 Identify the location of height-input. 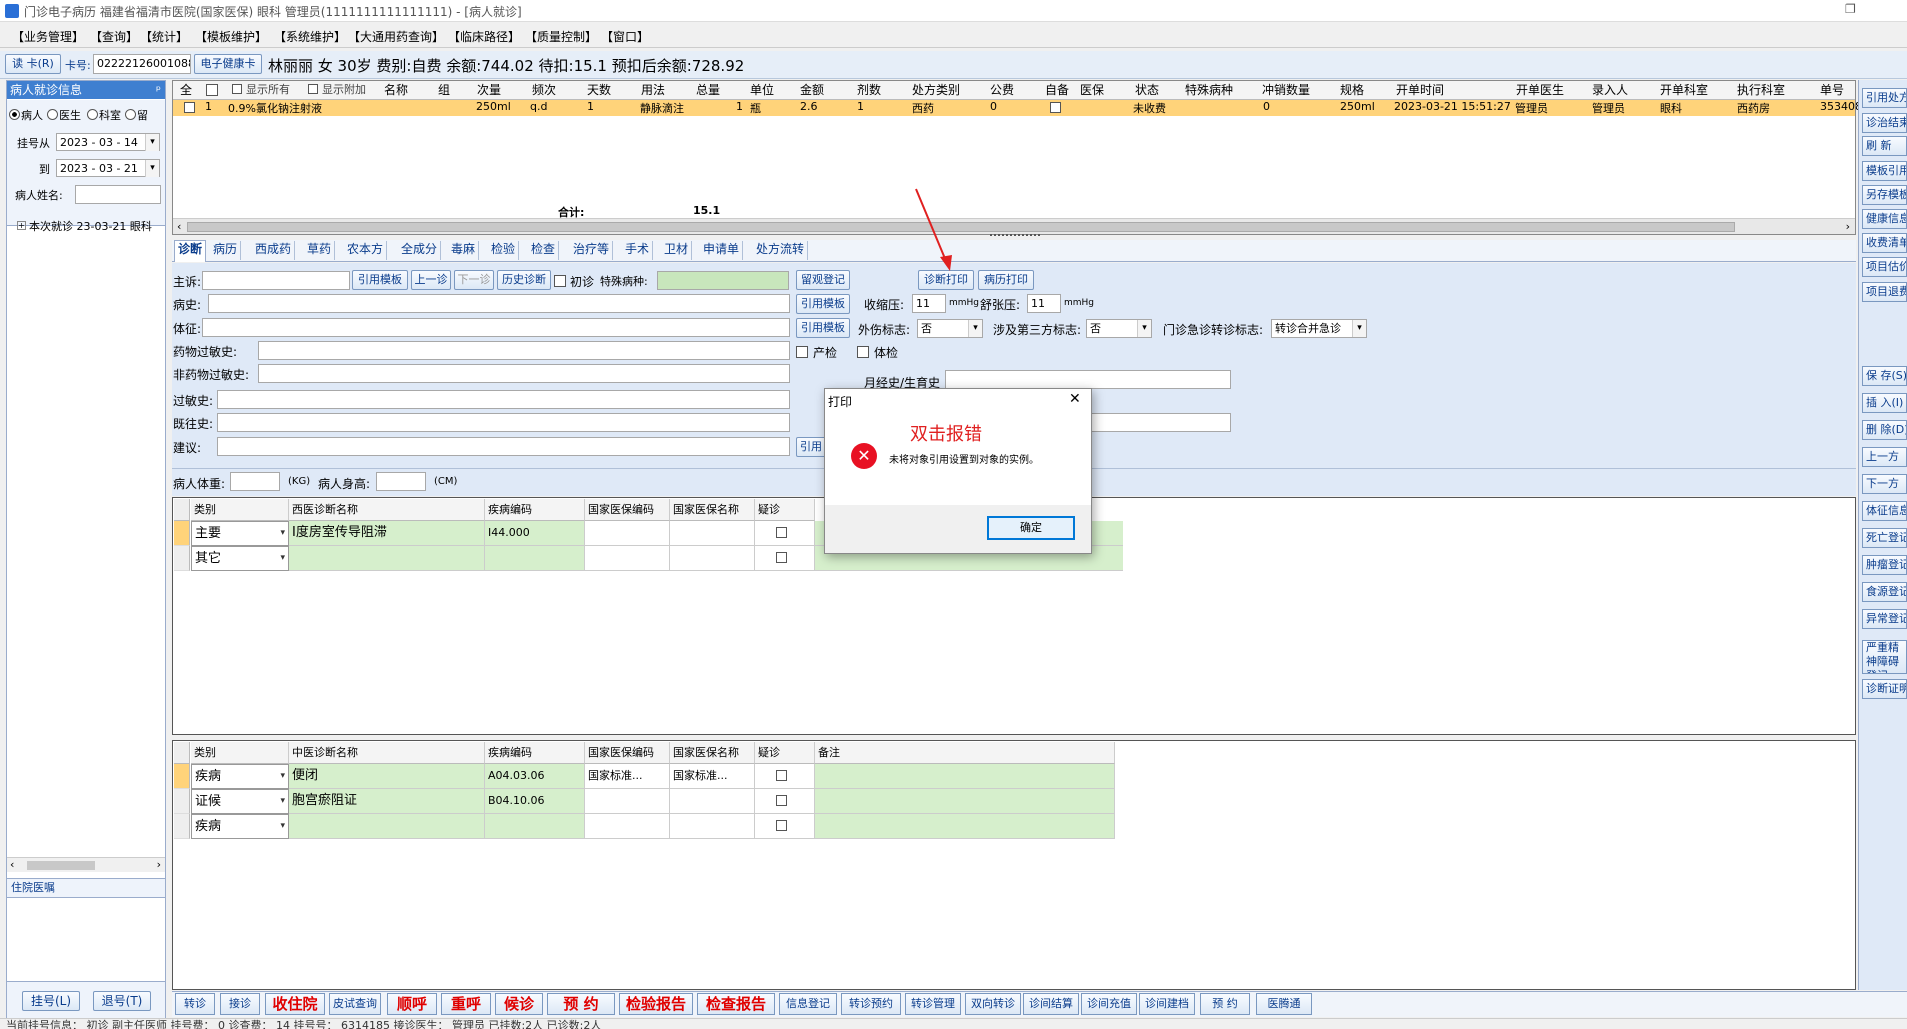
(401, 481).